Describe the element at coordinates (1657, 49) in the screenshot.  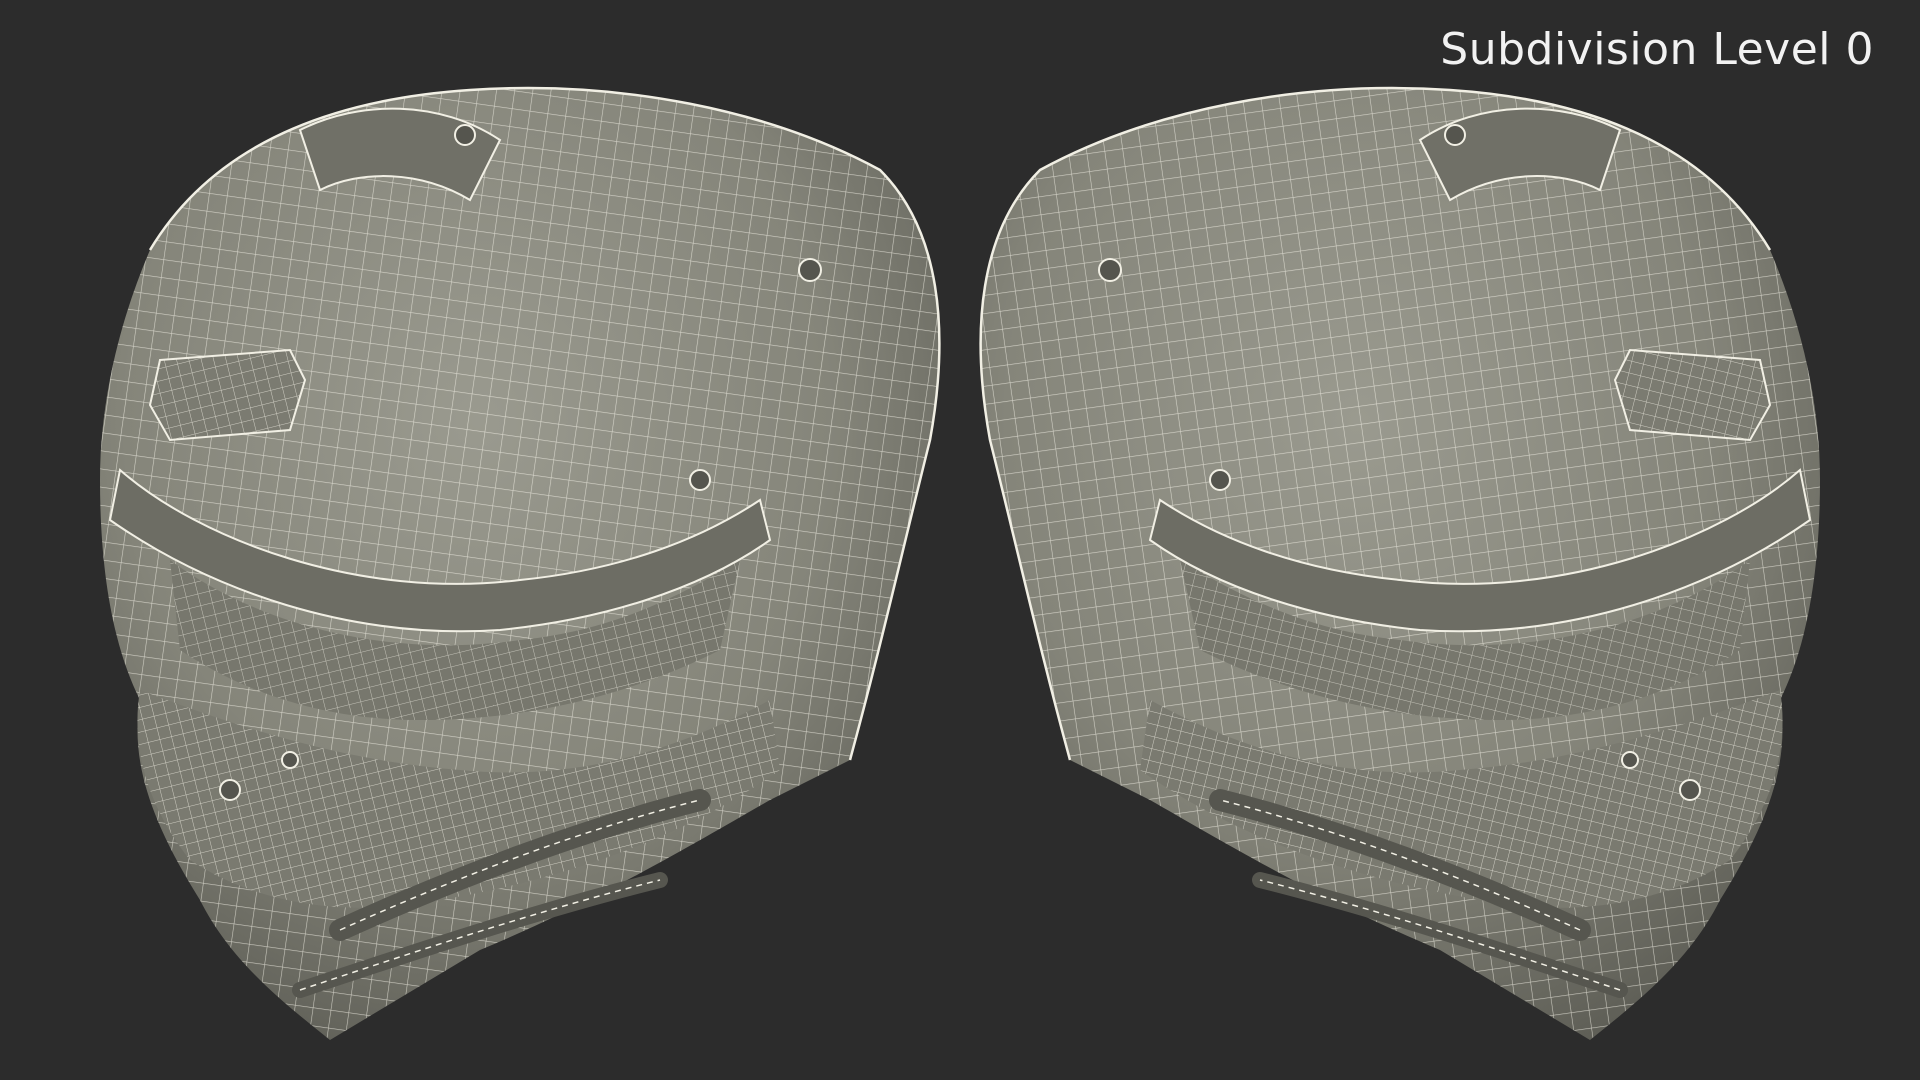
I see `subdivision-level-label: Subdivision Level 0` at that location.